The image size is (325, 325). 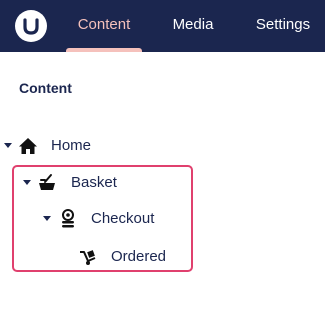 What do you see at coordinates (193, 26) in the screenshot?
I see `tab-media: Media` at bounding box center [193, 26].